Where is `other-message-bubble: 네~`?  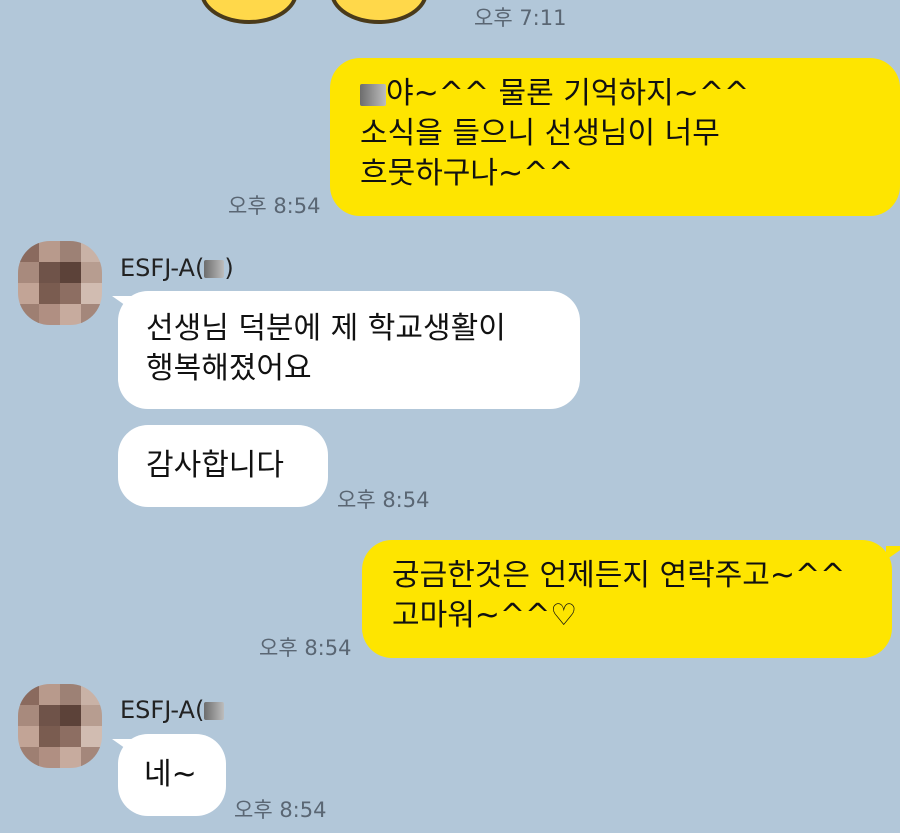 other-message-bubble: 네~ is located at coordinates (172, 775).